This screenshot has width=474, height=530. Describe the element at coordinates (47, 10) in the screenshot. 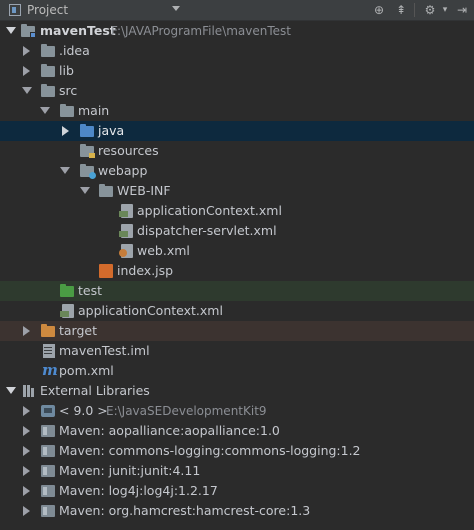

I see `project-view-title: Project` at that location.